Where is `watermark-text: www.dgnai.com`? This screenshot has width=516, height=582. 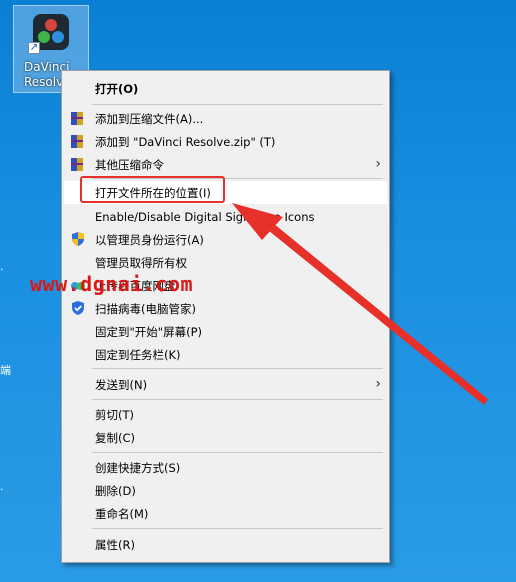
watermark-text: www.dgnai.com is located at coordinates (112, 284).